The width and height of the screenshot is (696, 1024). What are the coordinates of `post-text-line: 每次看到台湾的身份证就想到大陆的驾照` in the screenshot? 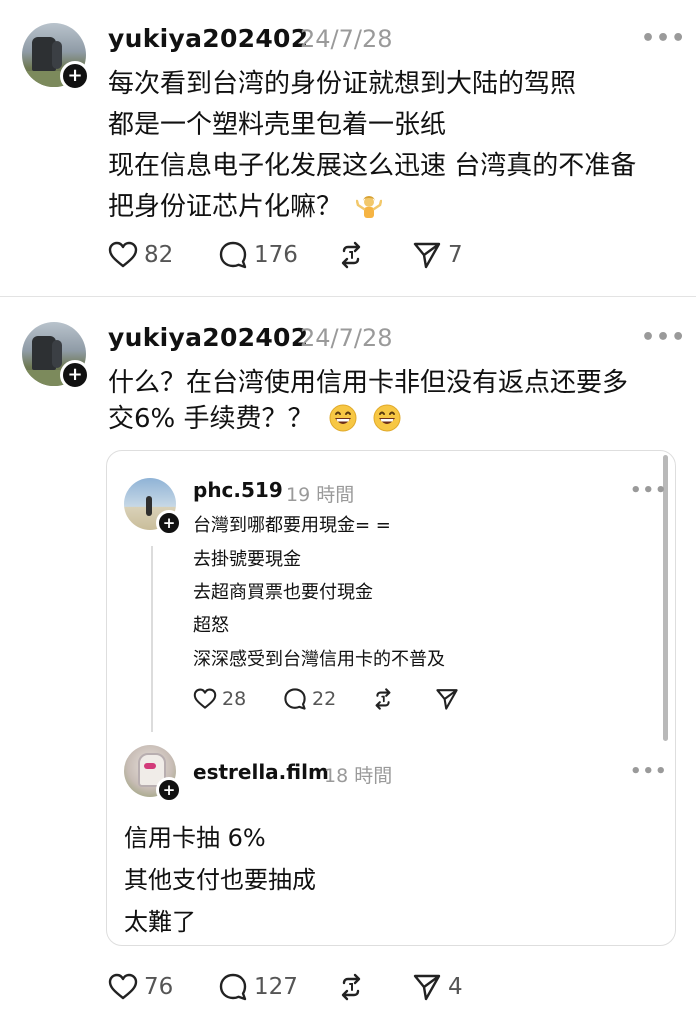 It's located at (342, 84).